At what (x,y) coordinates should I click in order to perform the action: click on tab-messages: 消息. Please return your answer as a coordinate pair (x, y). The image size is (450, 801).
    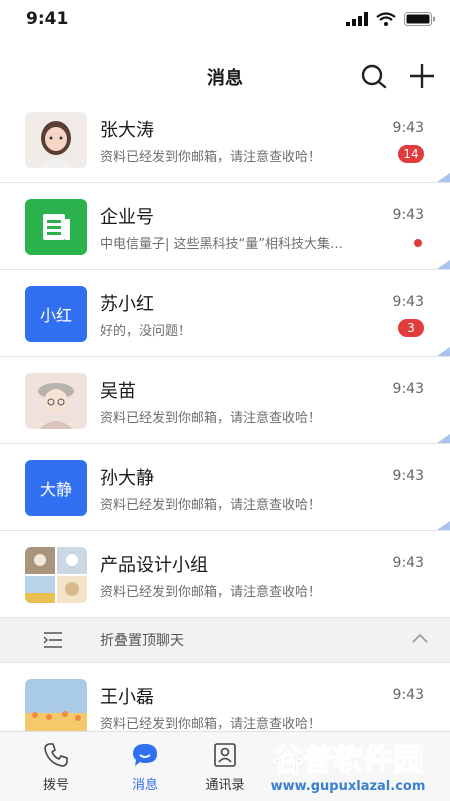
    Looking at the image, I should click on (145, 766).